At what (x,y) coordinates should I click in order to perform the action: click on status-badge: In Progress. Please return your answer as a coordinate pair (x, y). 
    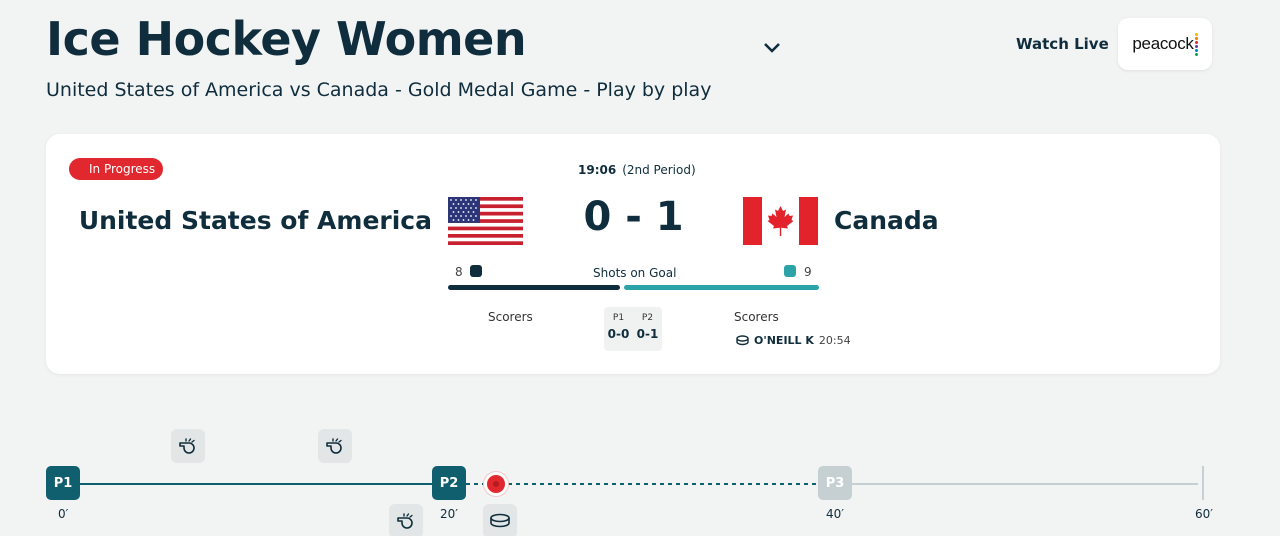
    Looking at the image, I should click on (116, 169).